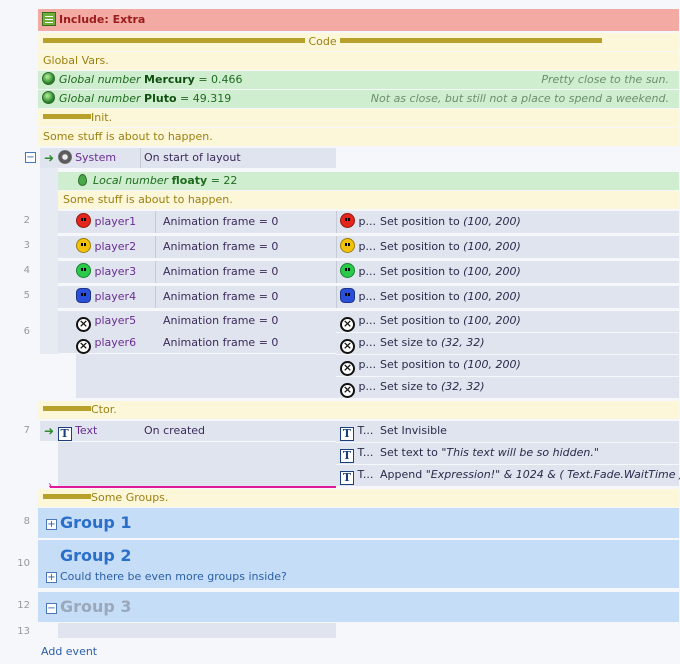 The width and height of the screenshot is (680, 664). Describe the element at coordinates (26, 430) in the screenshot. I see `line-number: 7` at that location.